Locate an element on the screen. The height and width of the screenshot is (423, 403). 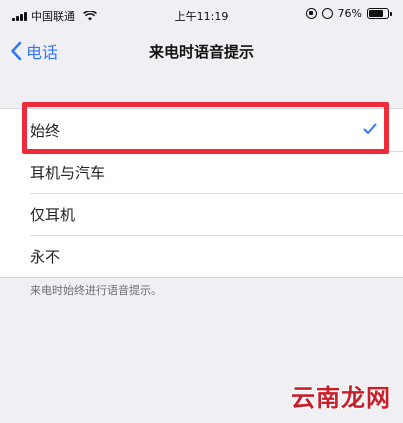
battery-icon is located at coordinates (379, 13).